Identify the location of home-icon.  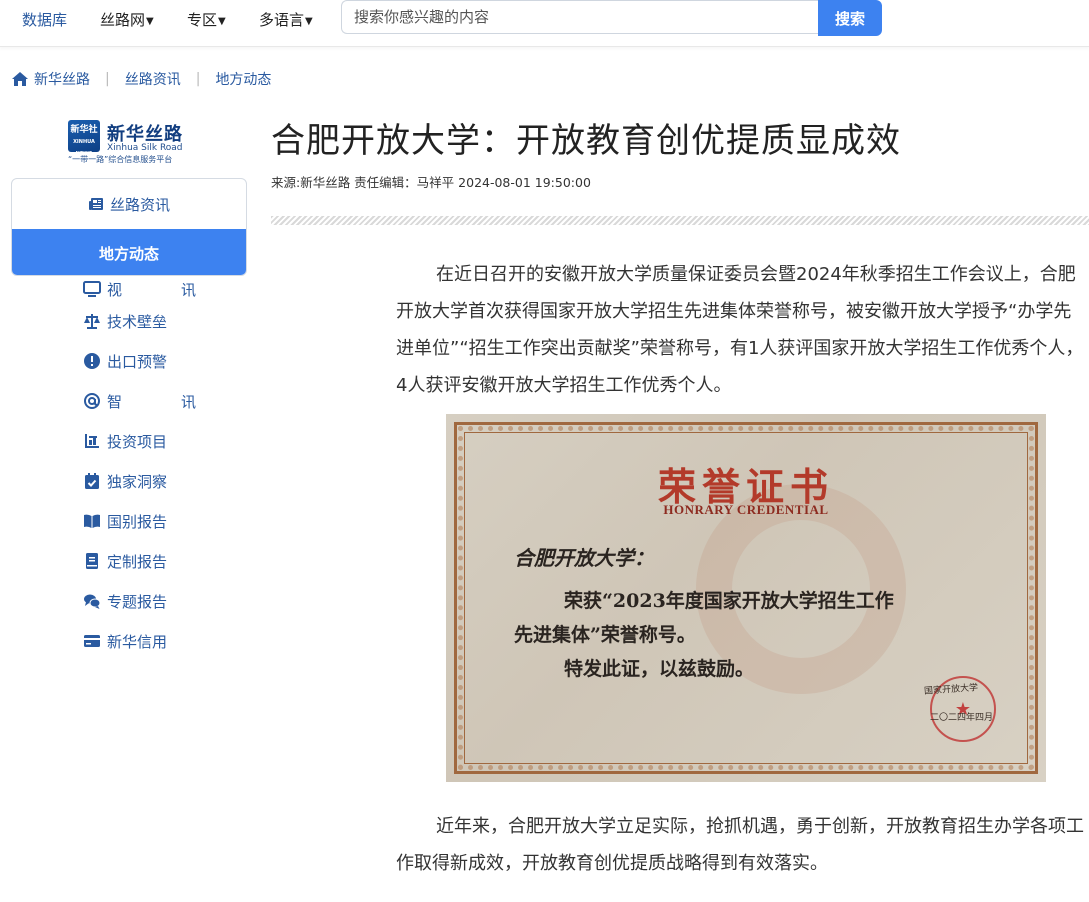
(20, 79).